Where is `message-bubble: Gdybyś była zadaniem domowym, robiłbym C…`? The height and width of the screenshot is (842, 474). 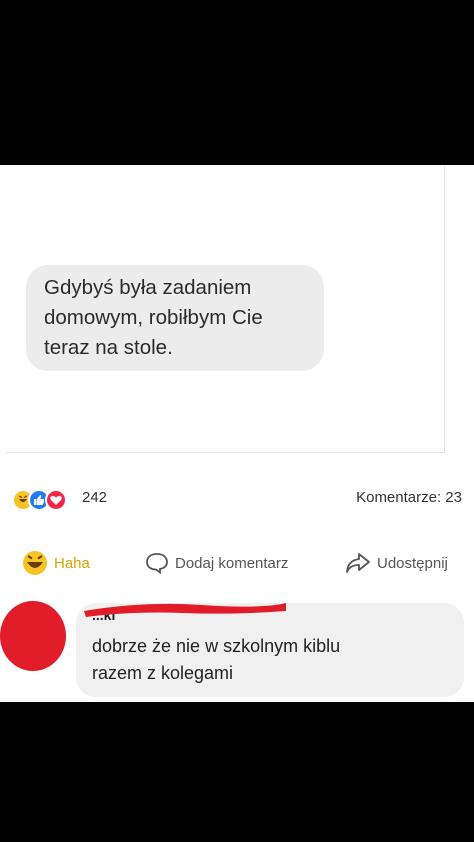 message-bubble: Gdybyś była zadaniem domowym, robiłbym C… is located at coordinates (175, 318).